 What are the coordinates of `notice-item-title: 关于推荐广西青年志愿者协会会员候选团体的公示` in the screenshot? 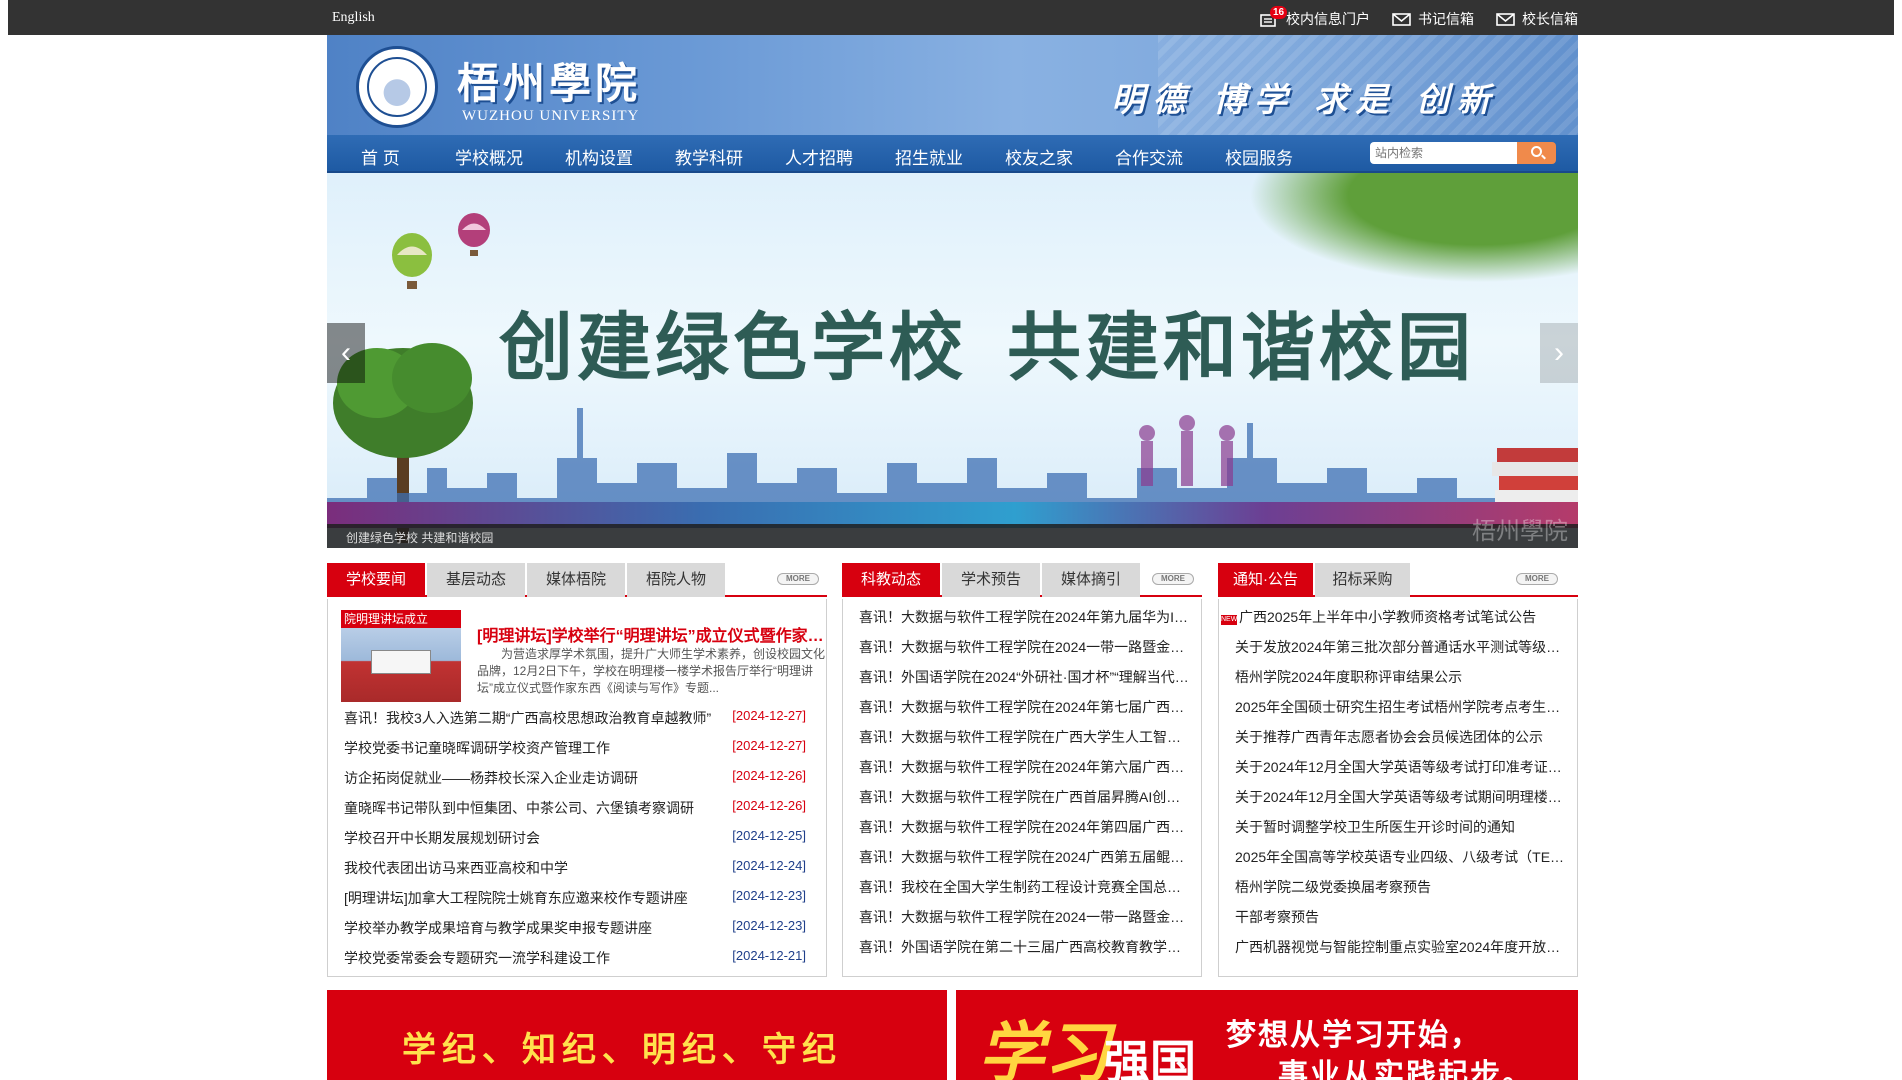 It's located at (1404, 737).